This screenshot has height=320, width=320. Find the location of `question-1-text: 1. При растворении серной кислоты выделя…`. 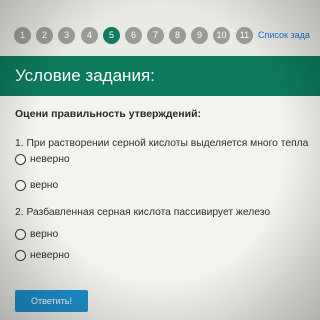

question-1-text: 1. При растворении серной кислоты выделя… is located at coordinates (162, 143).